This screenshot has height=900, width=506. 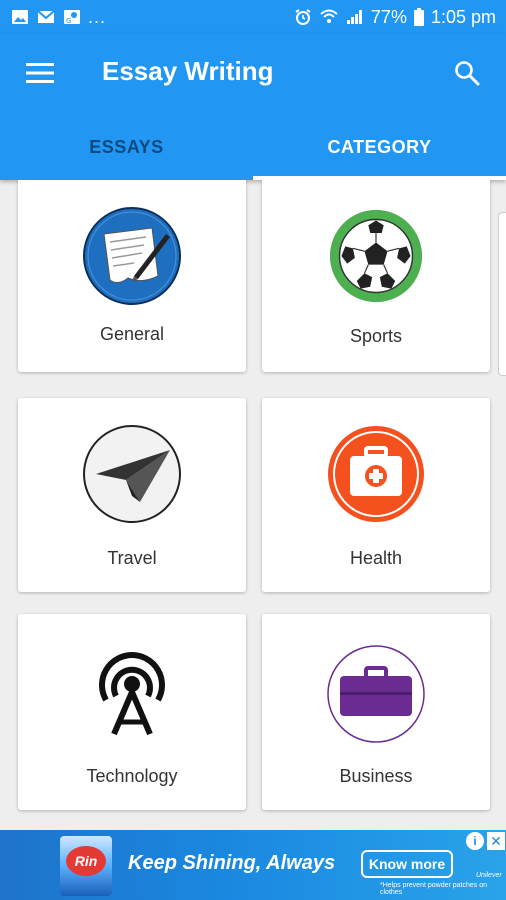 I want to click on first-aid-kit-icon, so click(x=376, y=474).